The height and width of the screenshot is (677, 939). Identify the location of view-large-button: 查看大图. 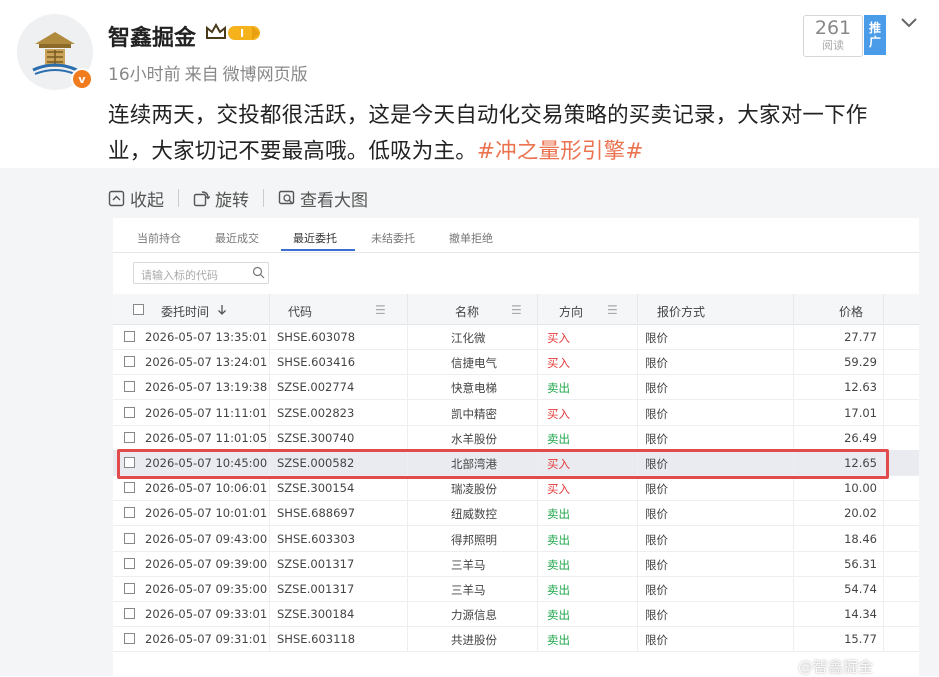
(323, 198).